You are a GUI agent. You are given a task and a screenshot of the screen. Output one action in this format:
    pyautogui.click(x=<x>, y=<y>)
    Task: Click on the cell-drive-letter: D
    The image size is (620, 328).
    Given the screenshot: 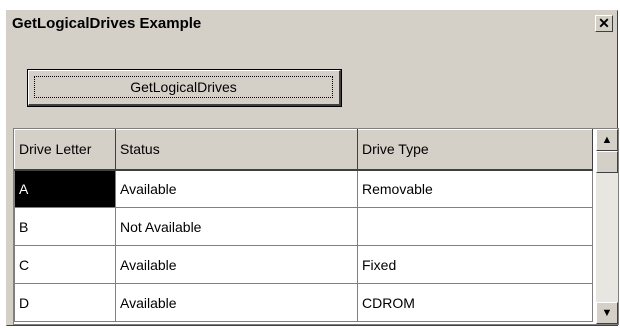 What is the action you would take?
    pyautogui.click(x=65, y=302)
    